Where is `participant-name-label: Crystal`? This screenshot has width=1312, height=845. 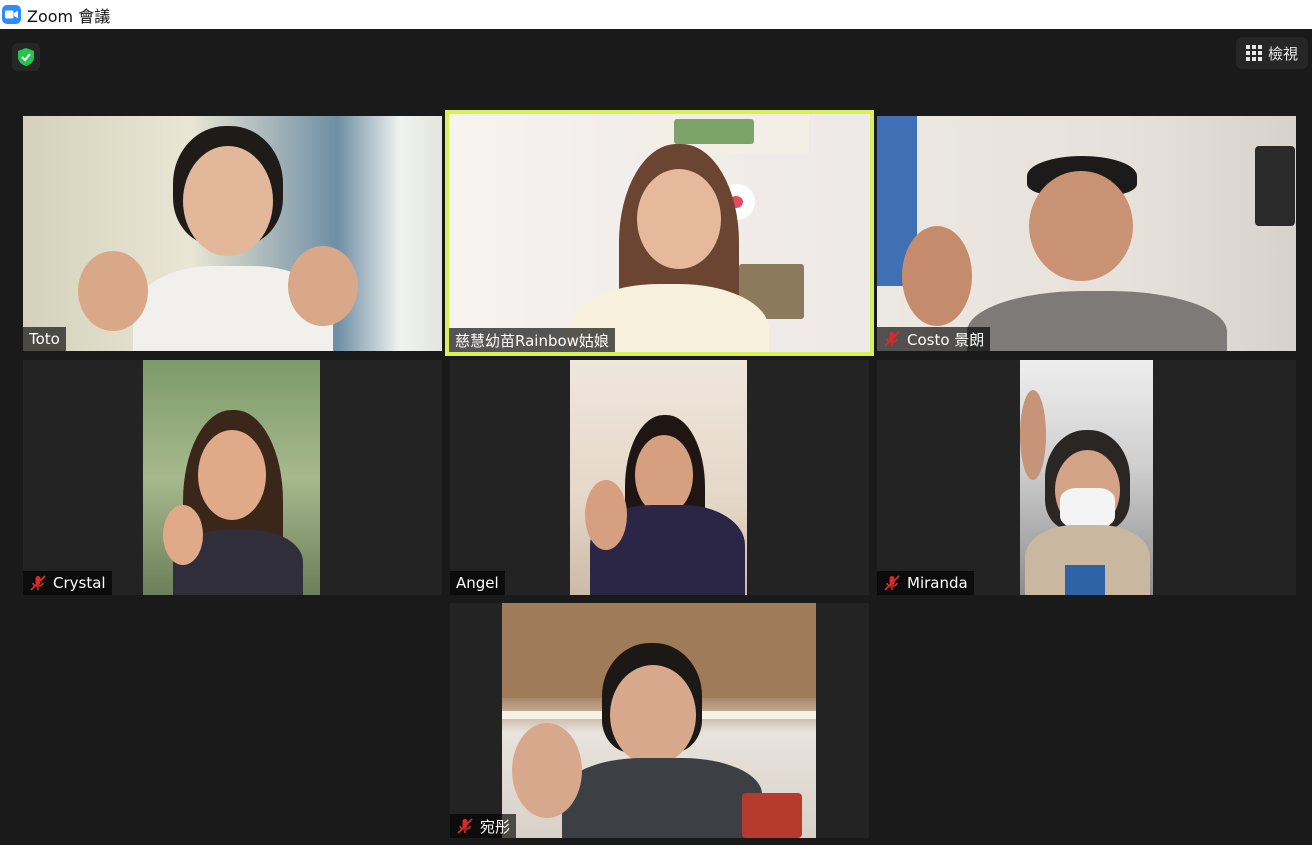
participant-name-label: Crystal is located at coordinates (67, 583).